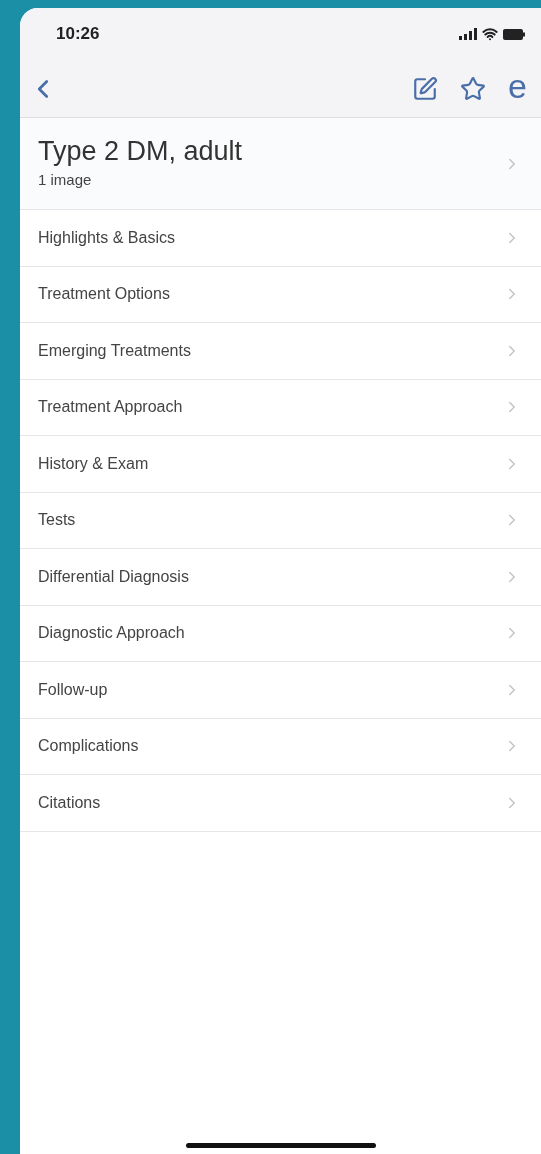 This screenshot has width=541, height=1154. Describe the element at coordinates (65, 180) in the screenshot. I see `image-count: 1 image` at that location.